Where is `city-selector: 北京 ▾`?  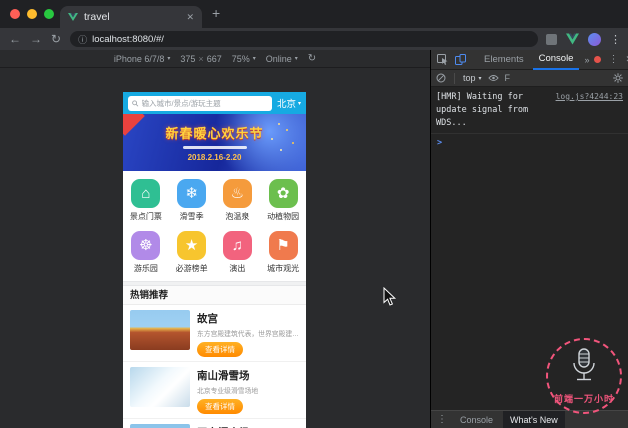 city-selector: 北京 ▾ is located at coordinates (289, 103).